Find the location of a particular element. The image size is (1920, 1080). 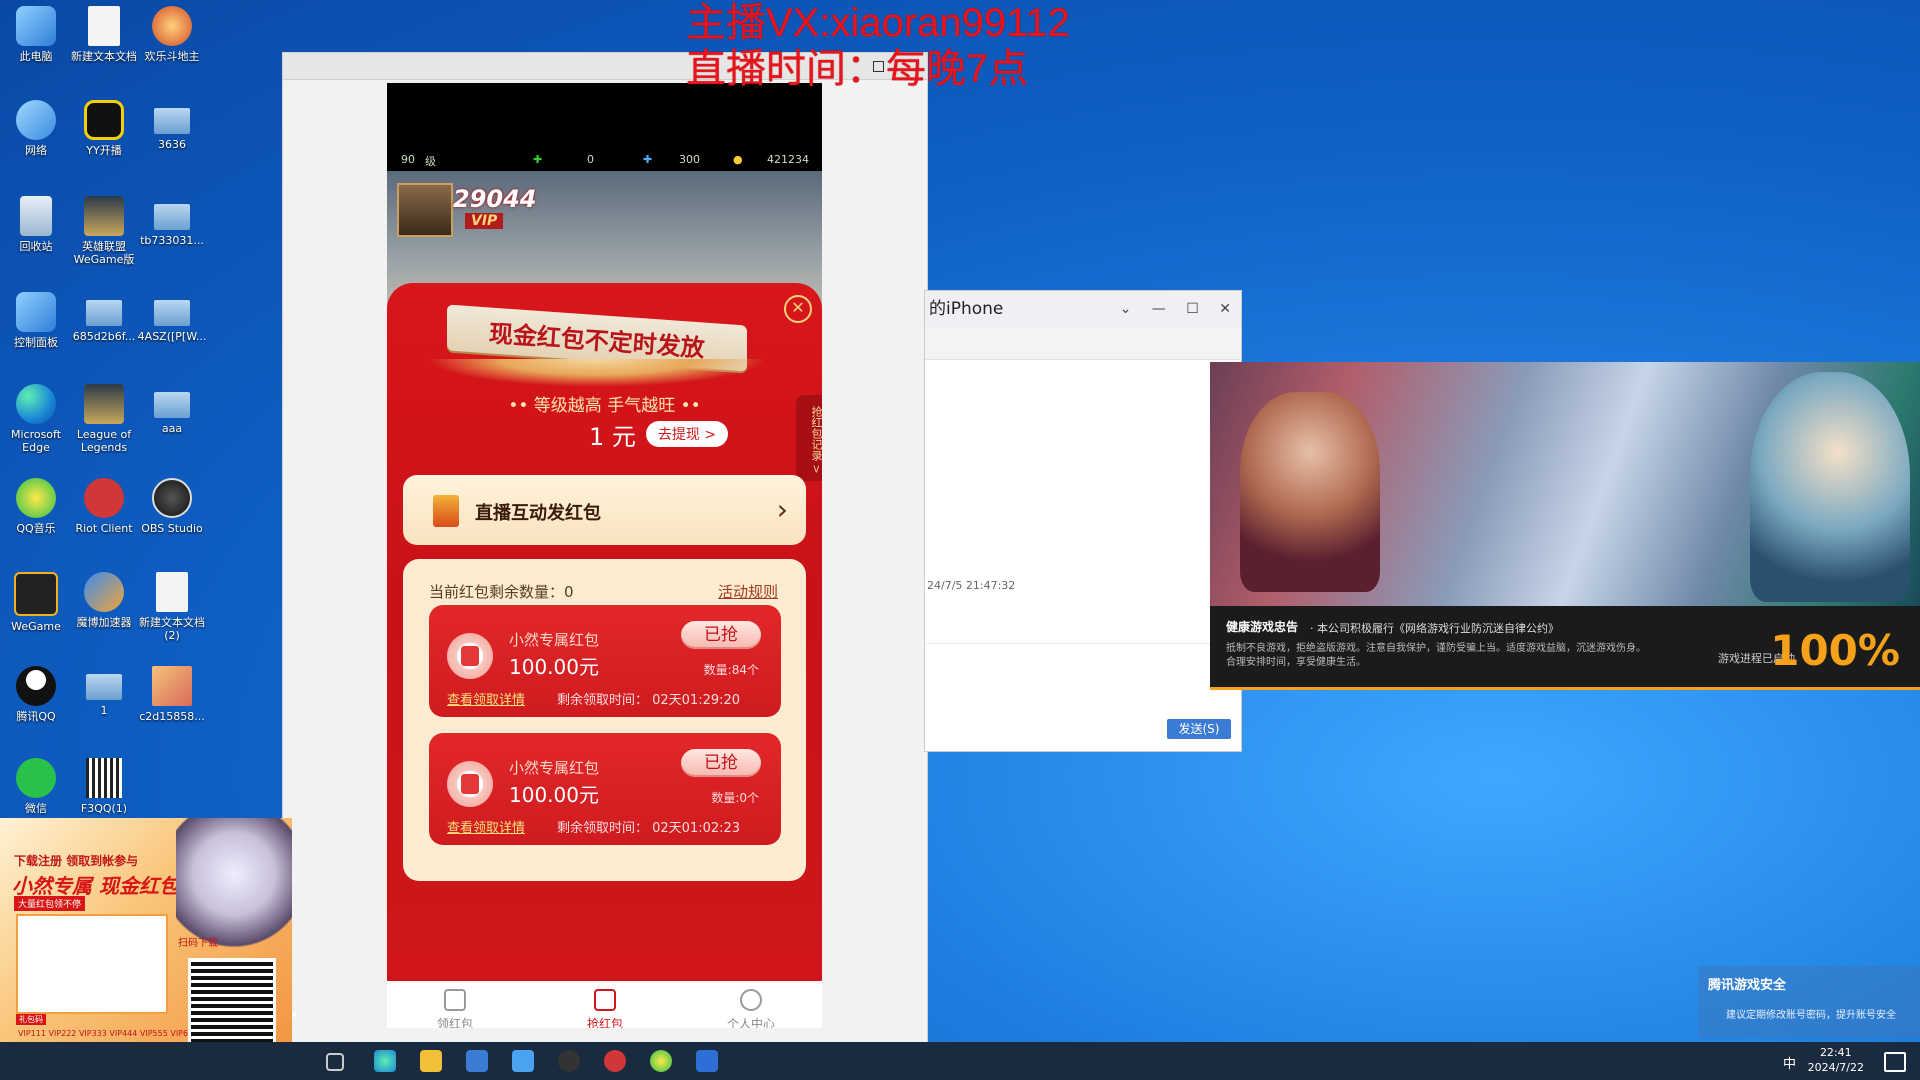

grab-record-tab: 抢红包记录 > is located at coordinates (809, 438).